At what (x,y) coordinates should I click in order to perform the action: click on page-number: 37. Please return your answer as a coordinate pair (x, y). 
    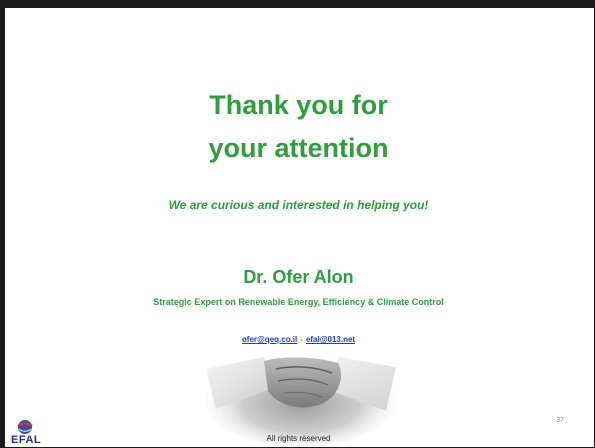
    Looking at the image, I should click on (560, 420).